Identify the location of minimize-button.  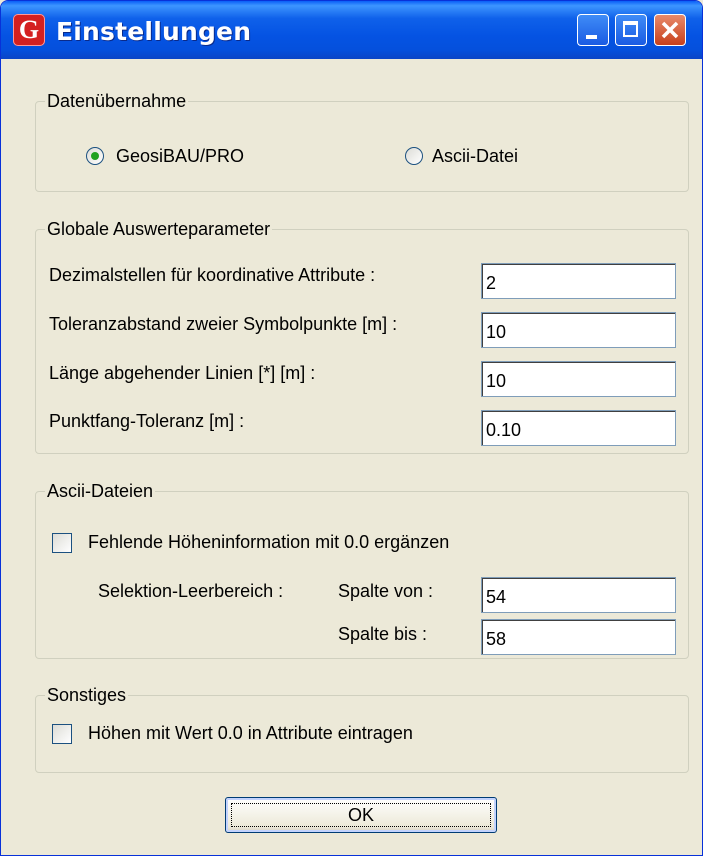
(593, 30).